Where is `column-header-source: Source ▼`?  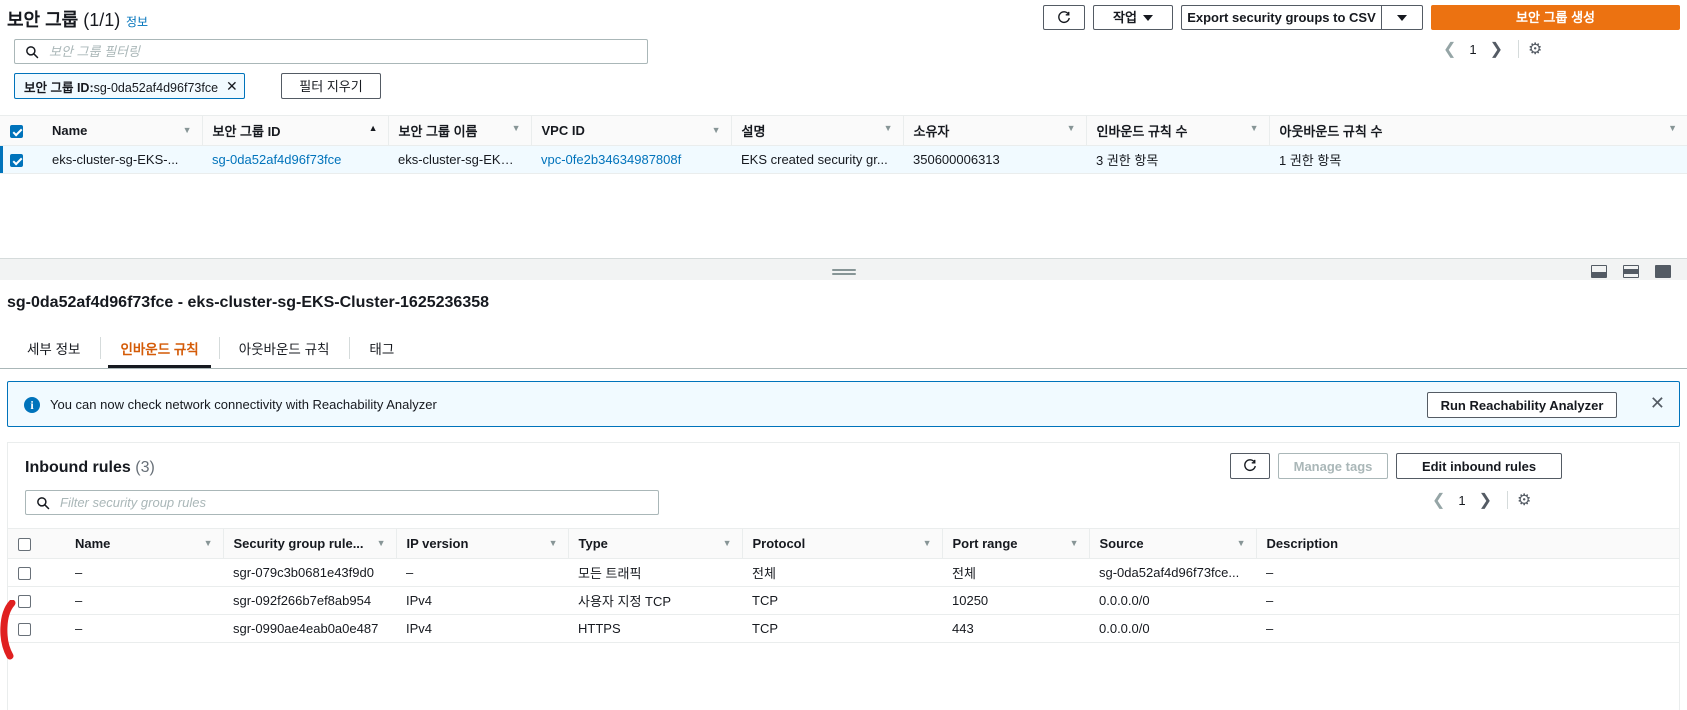
column-header-source: Source ▼ is located at coordinates (1172, 543).